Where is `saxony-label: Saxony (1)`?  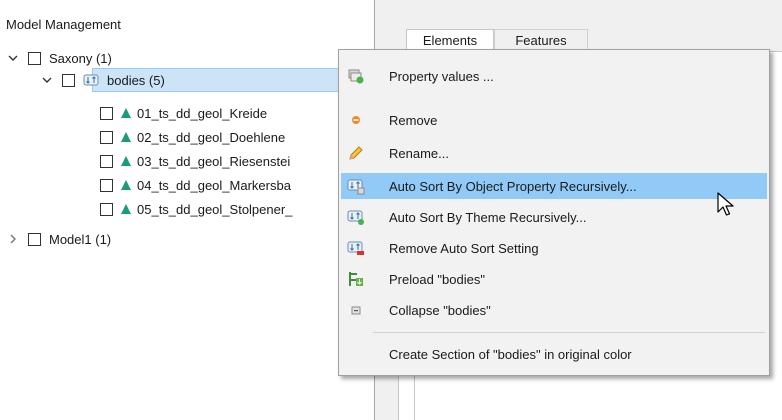 saxony-label: Saxony (1) is located at coordinates (80, 58).